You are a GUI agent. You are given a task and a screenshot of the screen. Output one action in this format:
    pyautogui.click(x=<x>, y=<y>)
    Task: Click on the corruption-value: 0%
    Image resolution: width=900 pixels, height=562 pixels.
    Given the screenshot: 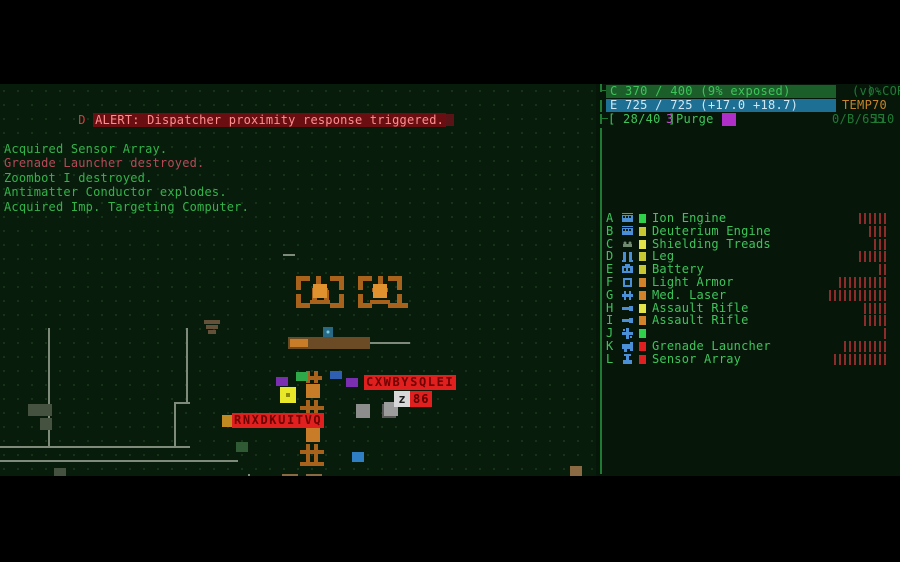 What is the action you would take?
    pyautogui.click(x=875, y=91)
    